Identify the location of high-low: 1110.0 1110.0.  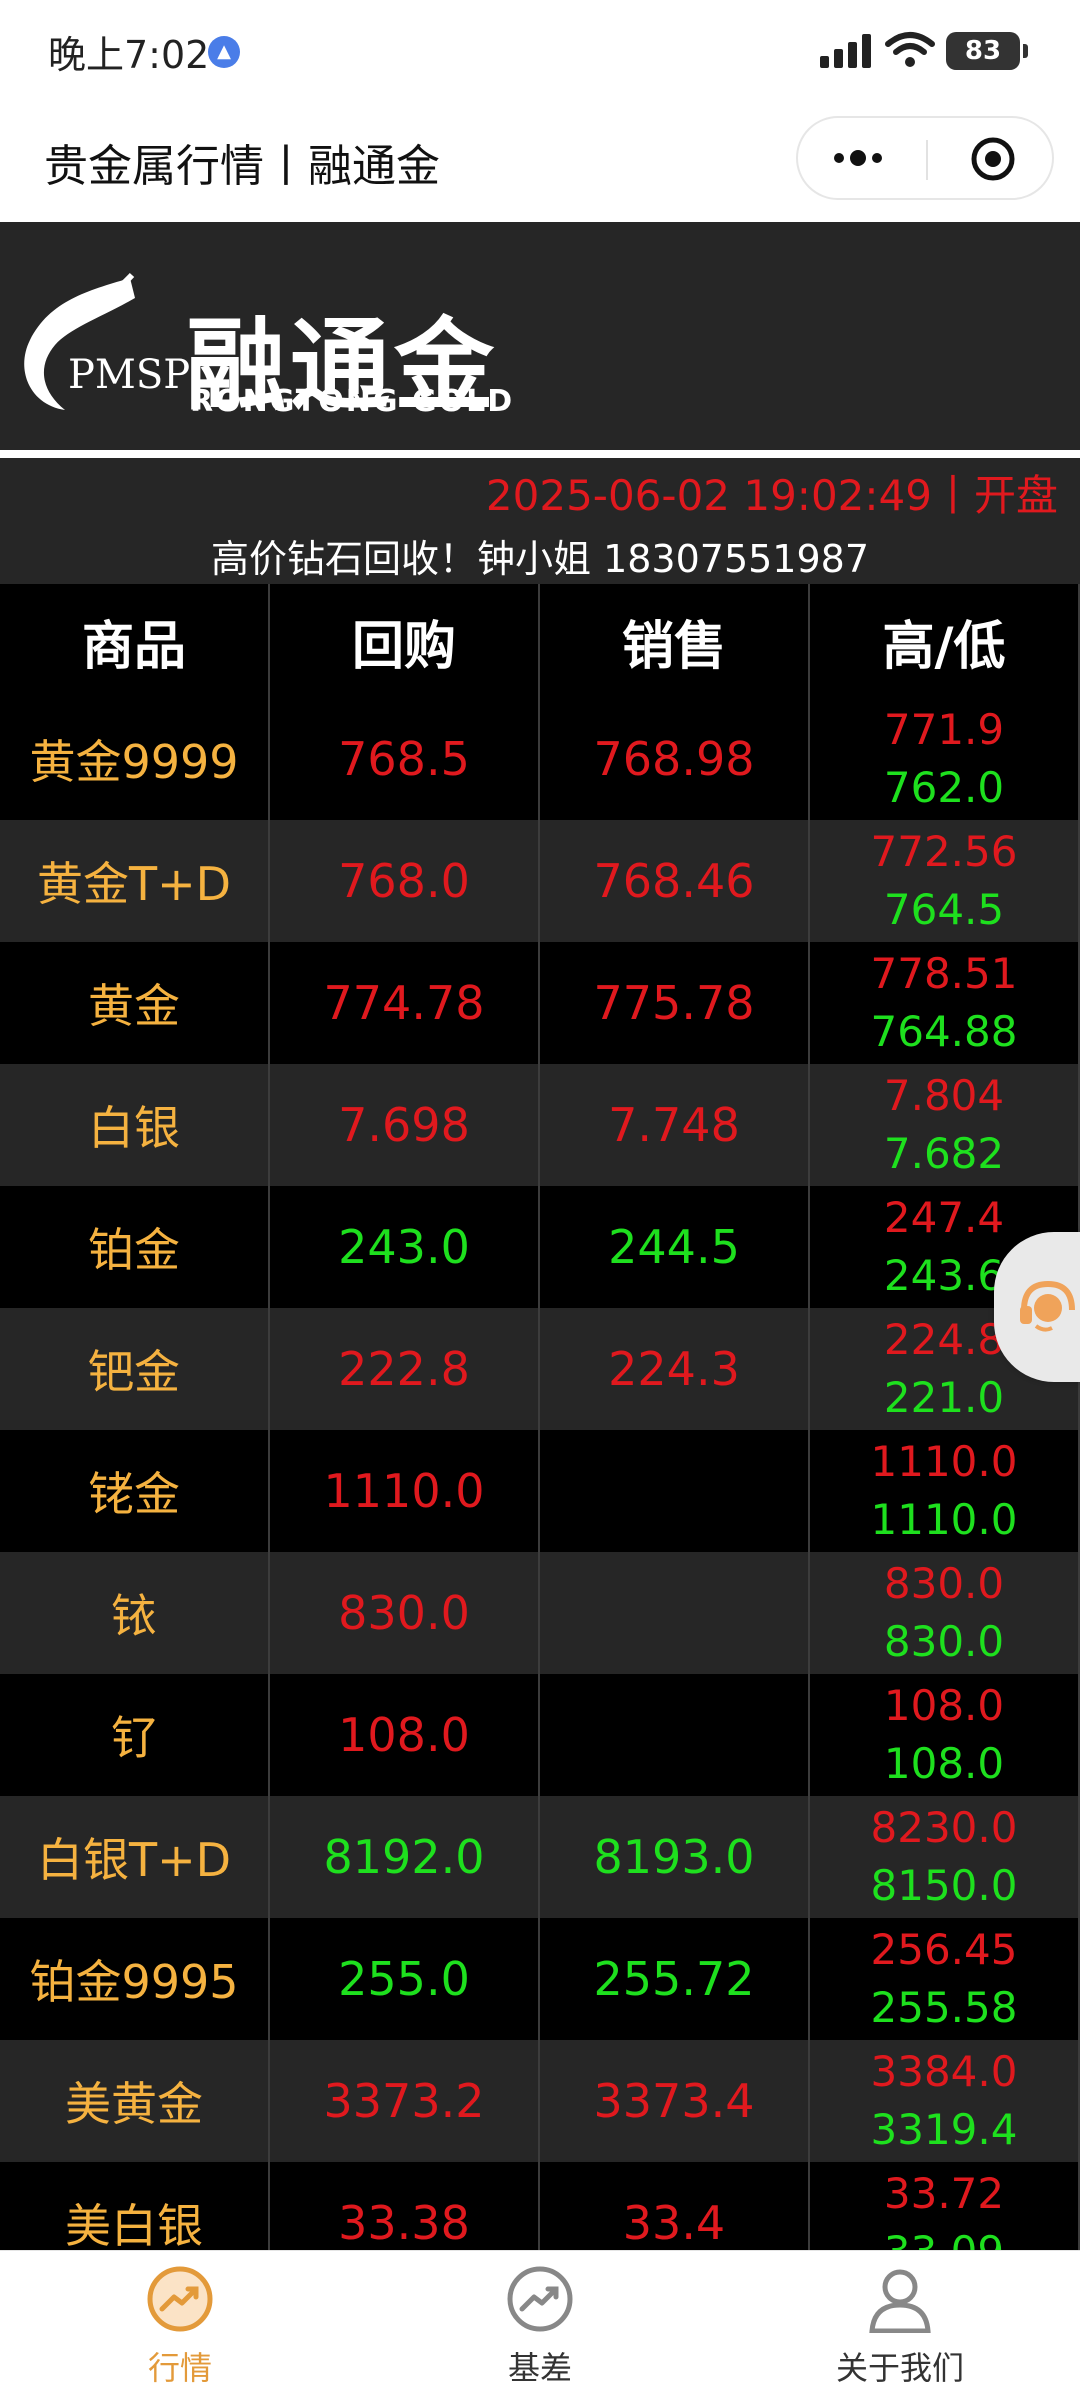
(945, 1491).